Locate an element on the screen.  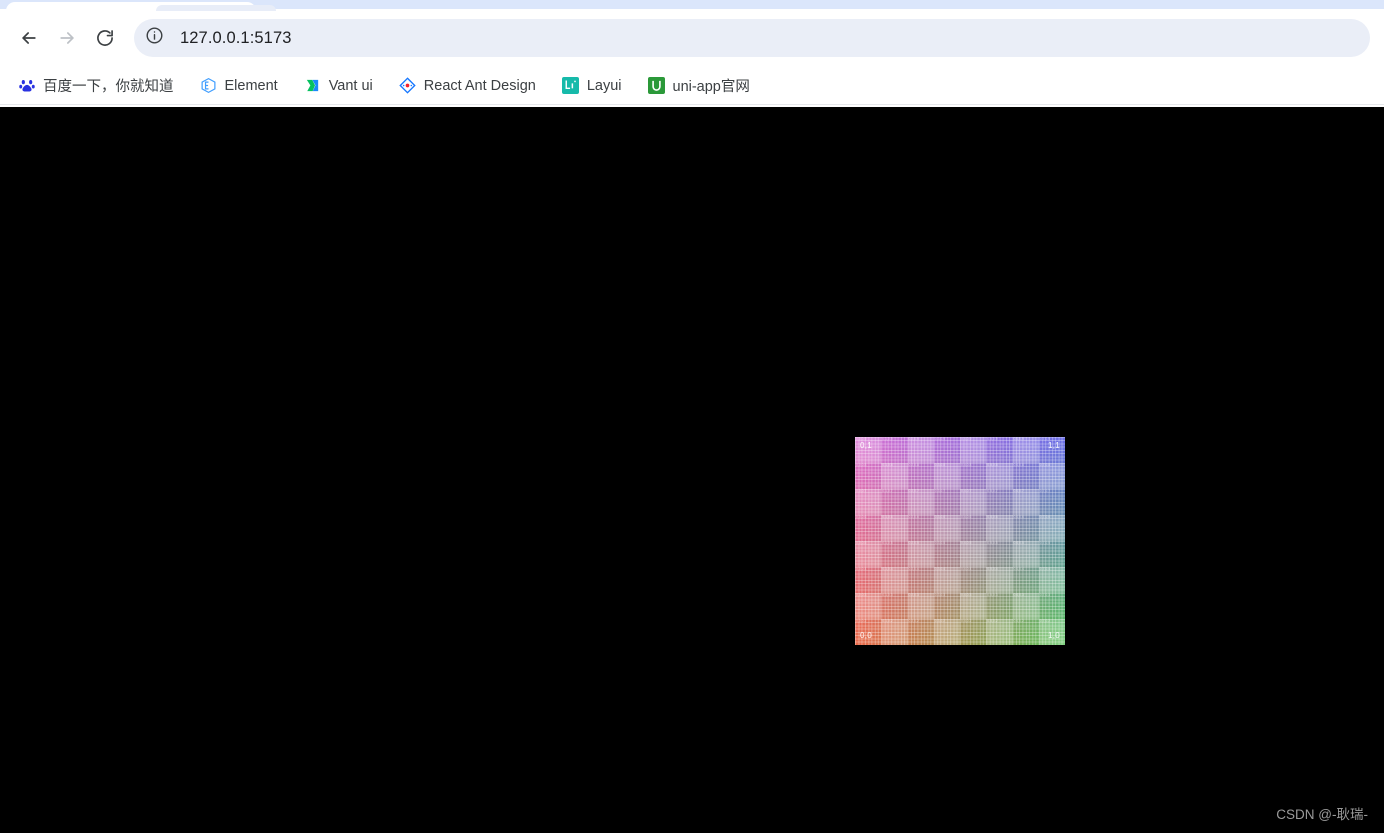
uv-cell-label: 0.4,0.7 is located at coordinates (966, 491).